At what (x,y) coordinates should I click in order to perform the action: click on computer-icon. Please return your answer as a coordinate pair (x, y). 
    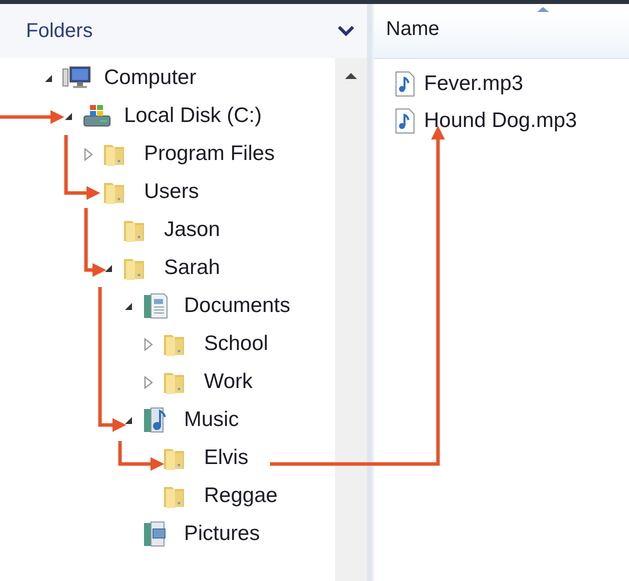
    Looking at the image, I should click on (77, 78).